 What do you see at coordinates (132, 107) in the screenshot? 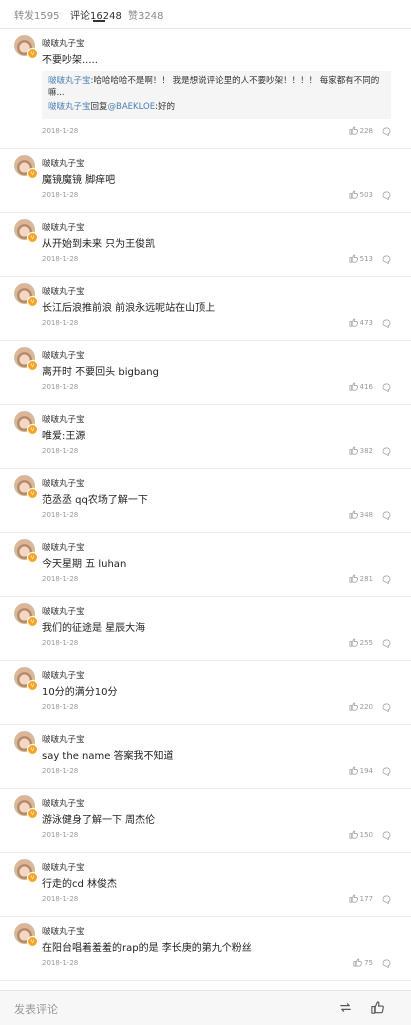
I see `reply-mention: @BAEKLOE` at bounding box center [132, 107].